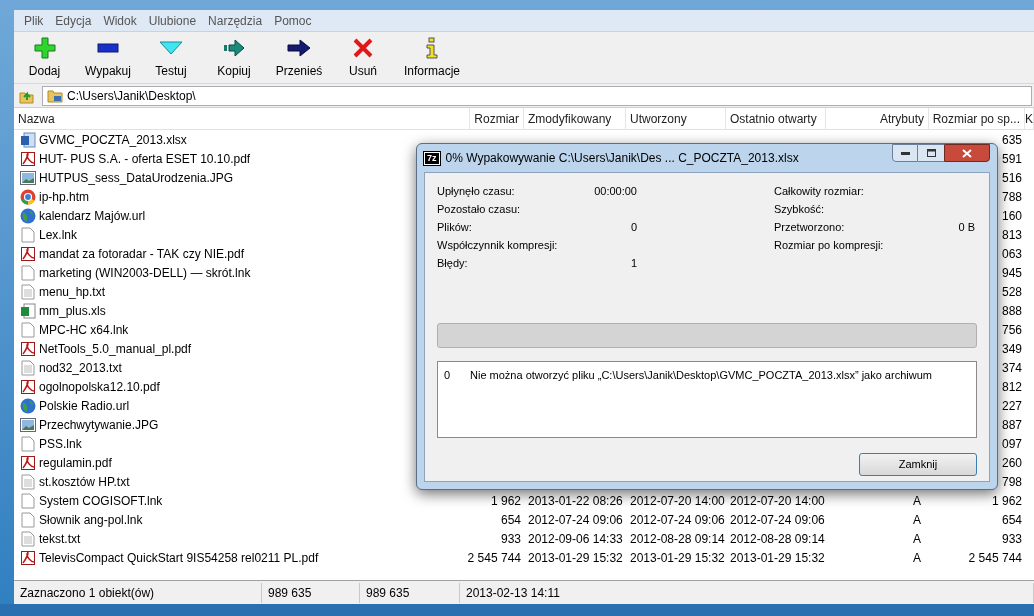 The width and height of the screenshot is (1034, 616). I want to click on toolbar-button: Wypakuj, so click(108, 57).